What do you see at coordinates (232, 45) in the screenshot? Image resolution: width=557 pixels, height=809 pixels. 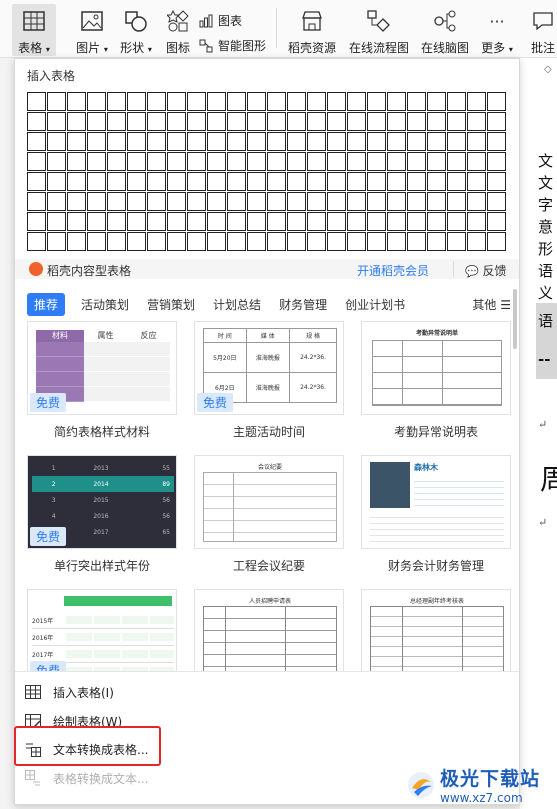 I see `smartart-button: 智能图形` at bounding box center [232, 45].